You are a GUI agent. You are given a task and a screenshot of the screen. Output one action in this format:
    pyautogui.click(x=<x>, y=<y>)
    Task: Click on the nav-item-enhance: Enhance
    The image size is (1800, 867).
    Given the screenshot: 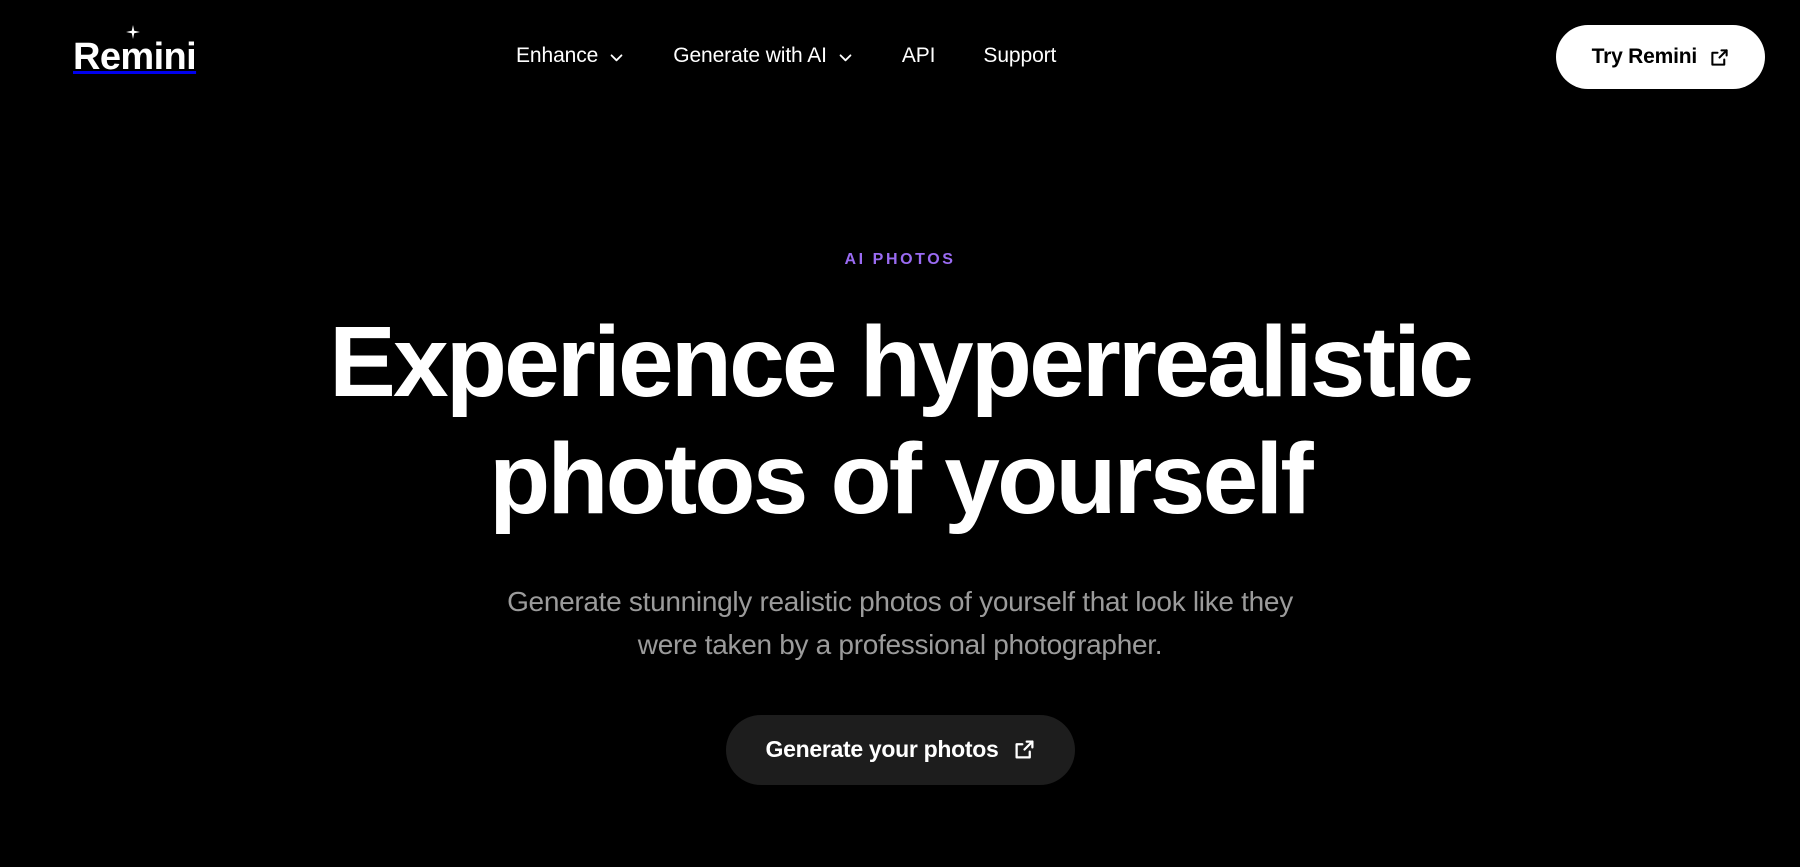 What is the action you would take?
    pyautogui.click(x=570, y=56)
    